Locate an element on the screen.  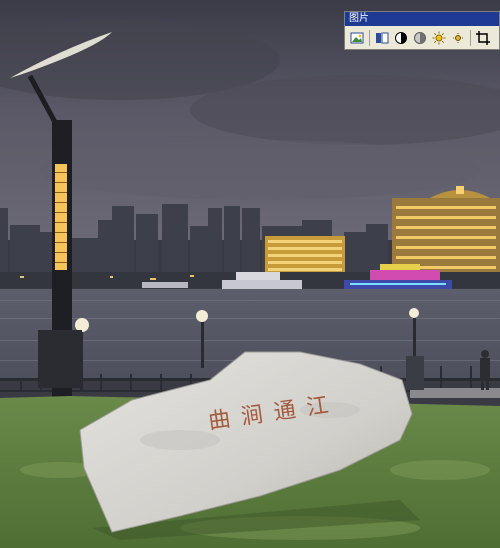
toolbar-buttons is located at coordinates (422, 37).